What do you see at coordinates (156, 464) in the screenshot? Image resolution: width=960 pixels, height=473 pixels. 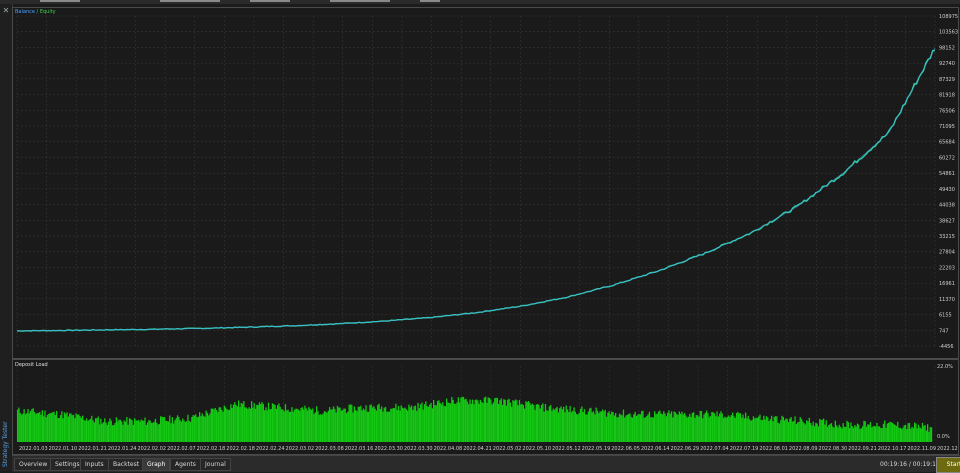 I see `tab-graph: Graph` at bounding box center [156, 464].